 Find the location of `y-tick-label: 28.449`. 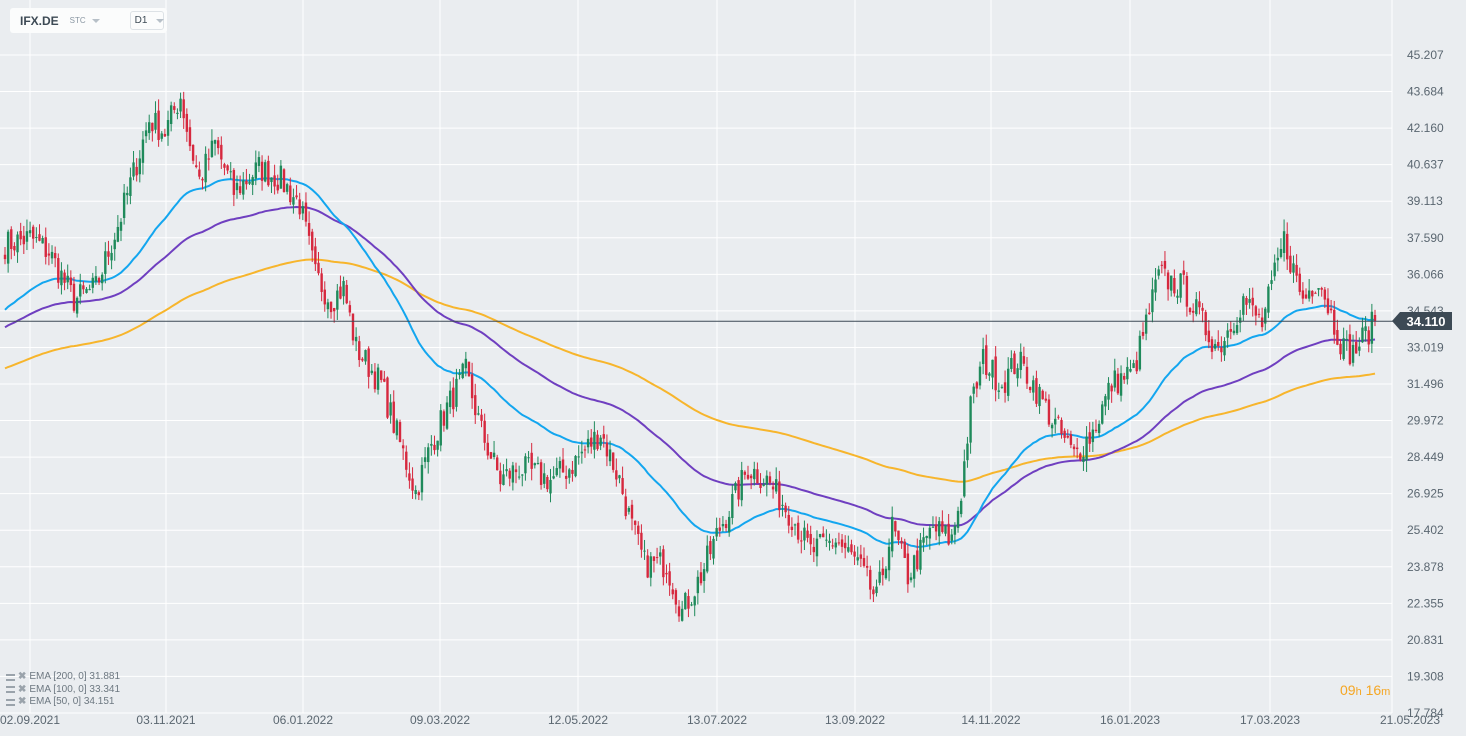

y-tick-label: 28.449 is located at coordinates (1425, 457).